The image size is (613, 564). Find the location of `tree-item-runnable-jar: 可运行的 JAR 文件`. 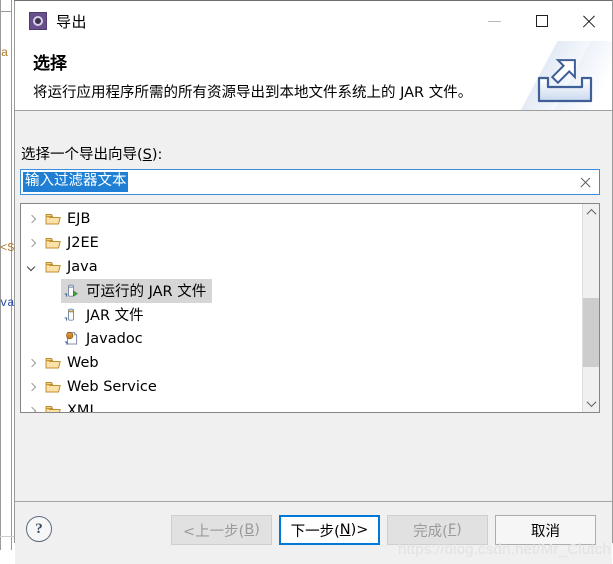

tree-item-runnable-jar: 可运行的 JAR 文件 is located at coordinates (301, 291).